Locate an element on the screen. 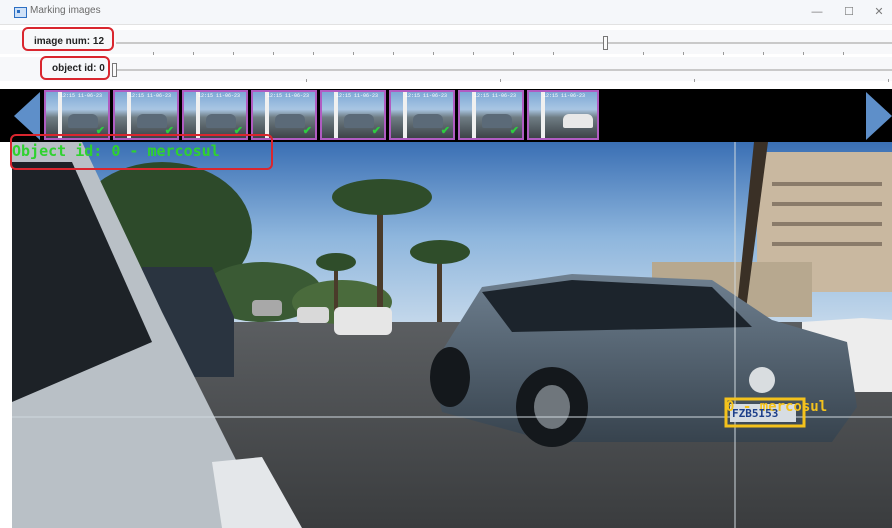  object-label-highlight is located at coordinates (141, 152).